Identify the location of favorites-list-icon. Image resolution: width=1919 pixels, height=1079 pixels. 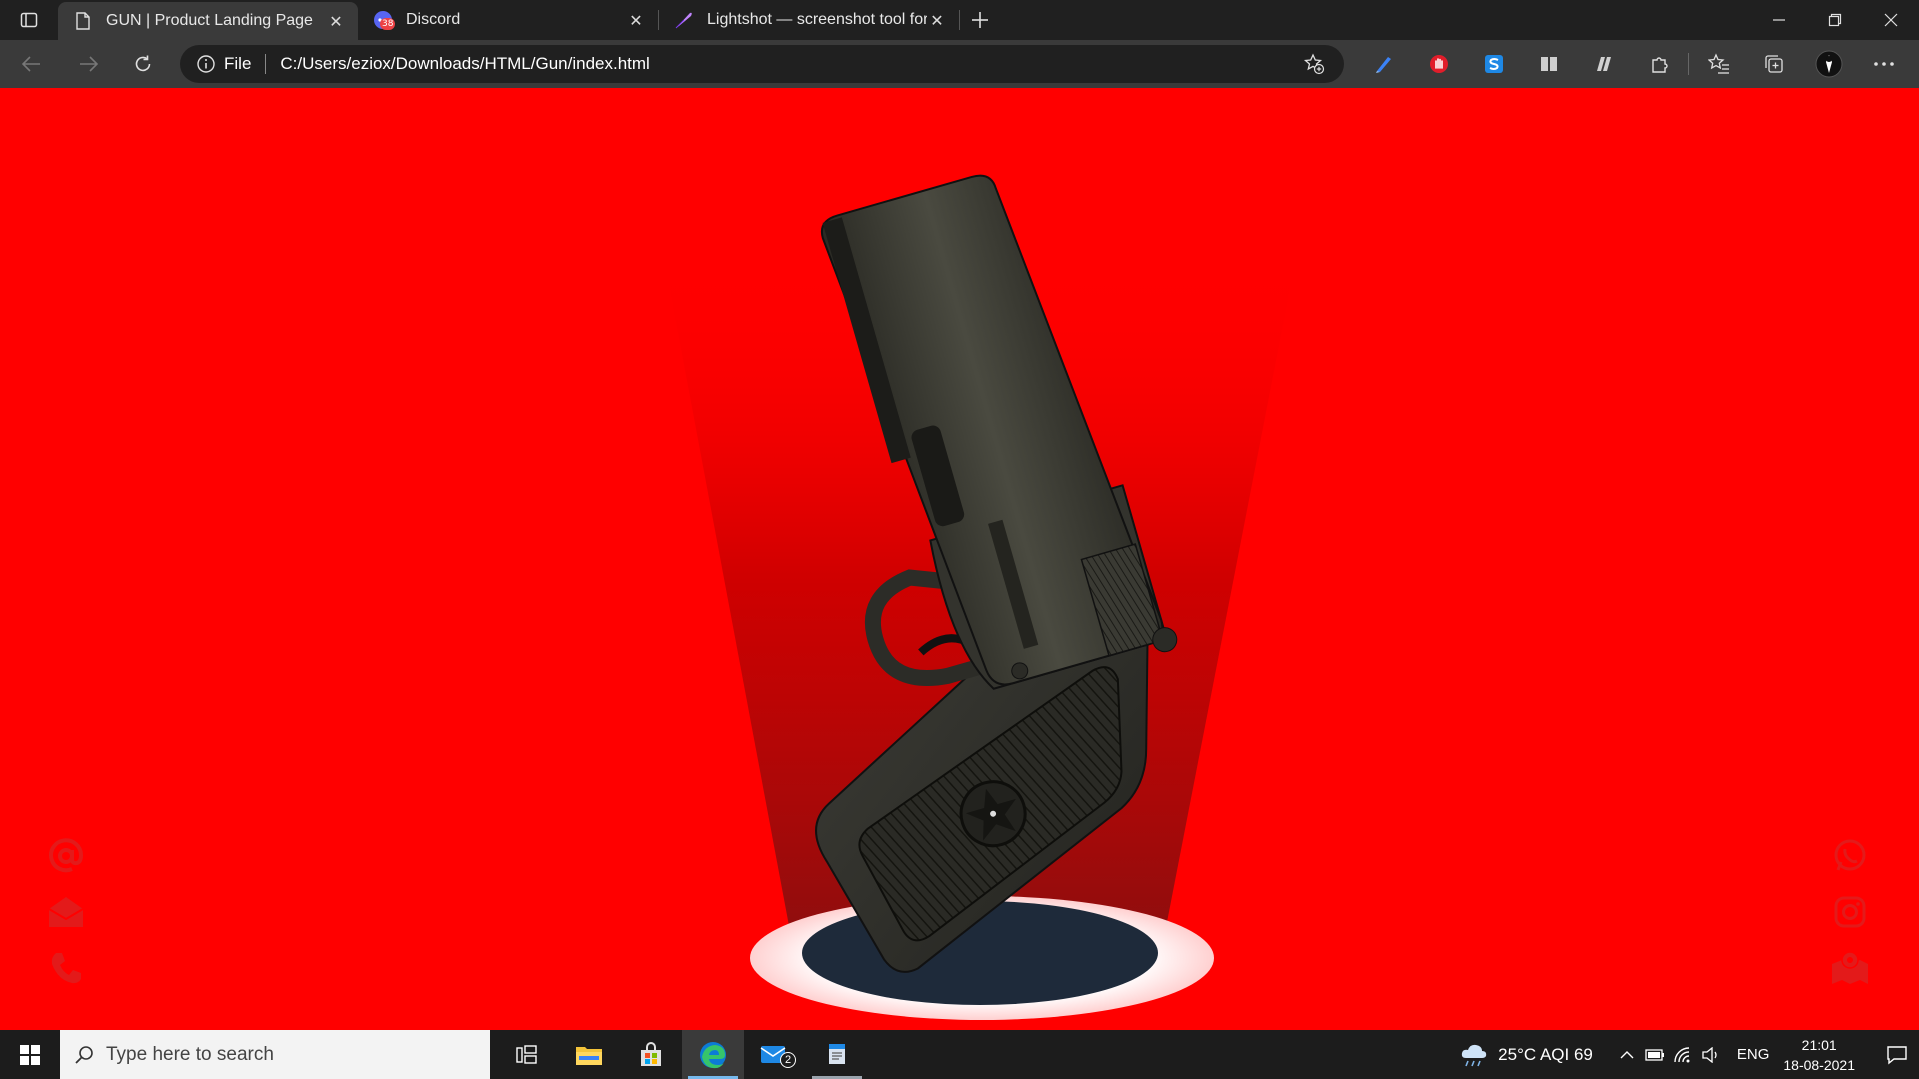
(1718, 63).